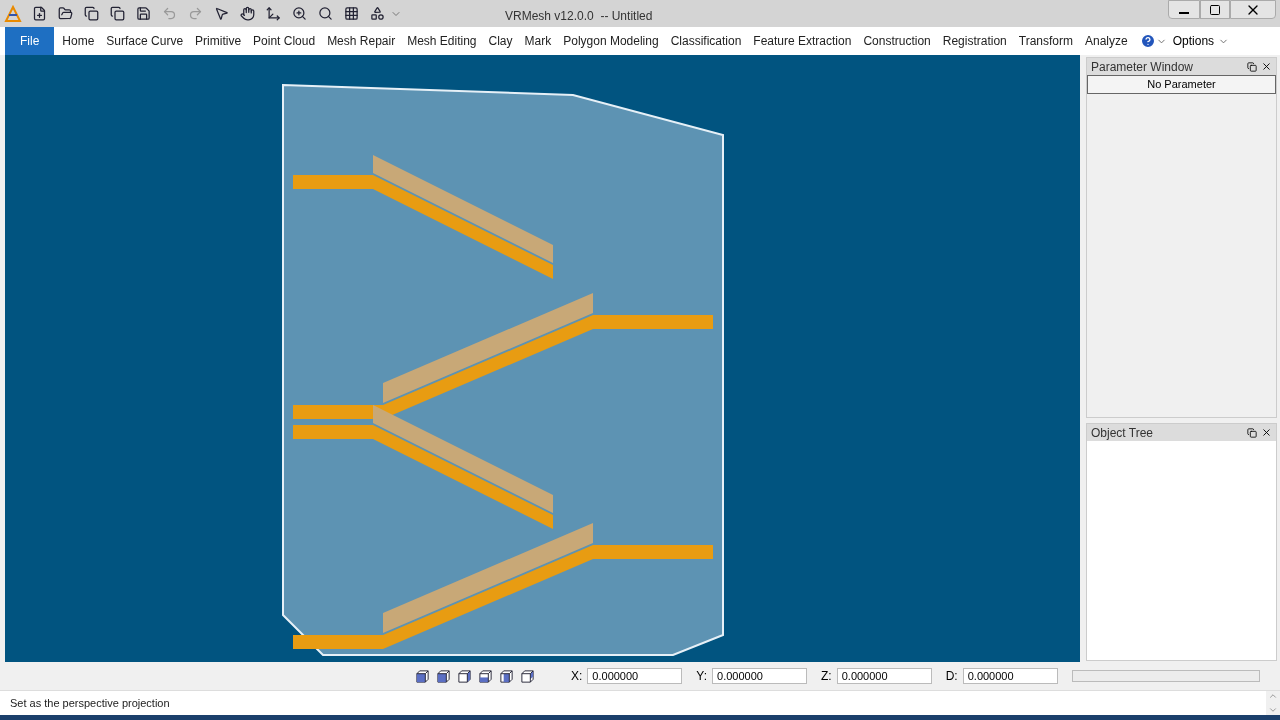 Image resolution: width=1280 pixels, height=720 pixels. I want to click on maximize-button, so click(1215, 9).